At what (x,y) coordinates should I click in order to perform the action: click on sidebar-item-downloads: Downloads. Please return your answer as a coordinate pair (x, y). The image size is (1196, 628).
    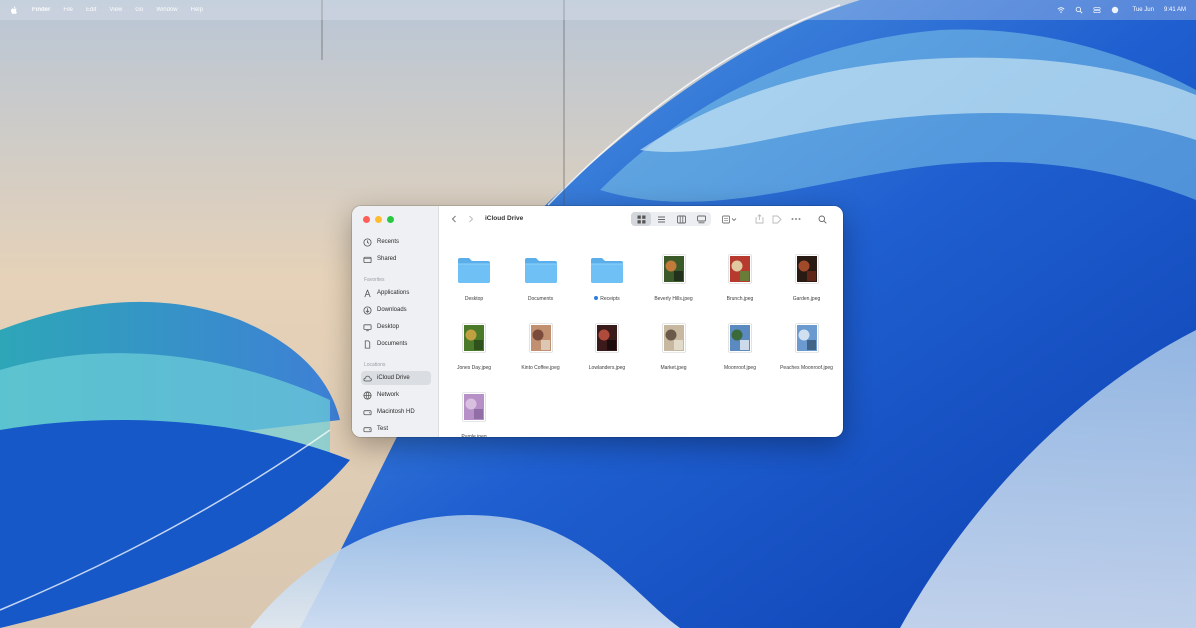
    Looking at the image, I should click on (398, 310).